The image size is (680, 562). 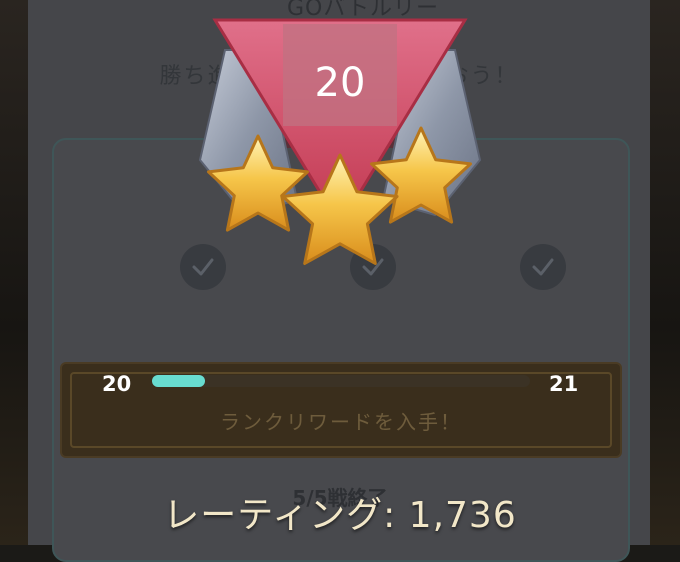 I want to click on badge-rank-number: 20, so click(x=340, y=83).